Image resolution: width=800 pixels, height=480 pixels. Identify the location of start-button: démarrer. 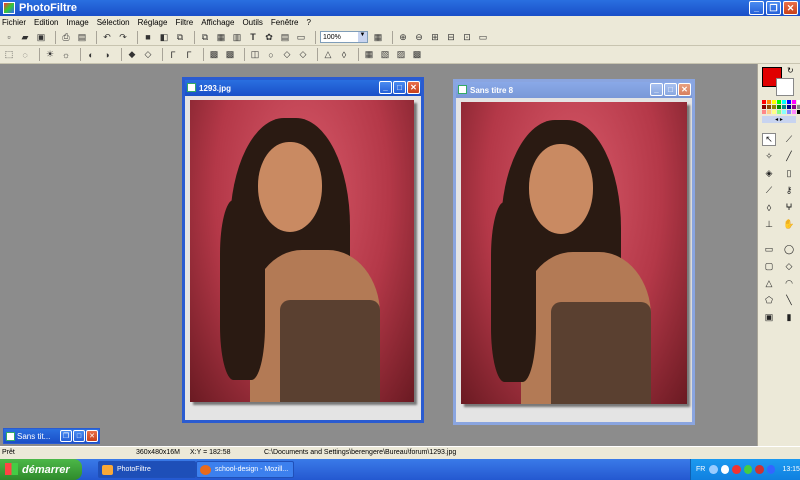
(41, 469).